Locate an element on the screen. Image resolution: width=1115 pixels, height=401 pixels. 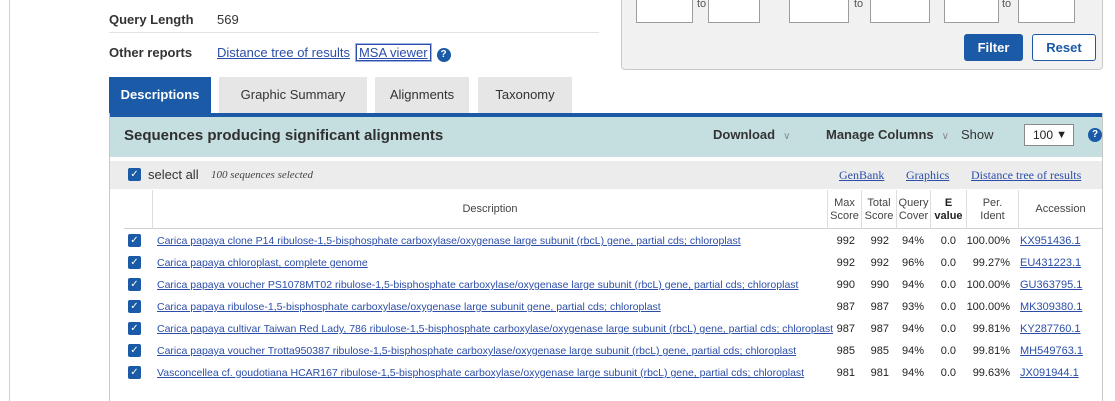
selected-count-note: 100 sequences selected is located at coordinates (262, 175).